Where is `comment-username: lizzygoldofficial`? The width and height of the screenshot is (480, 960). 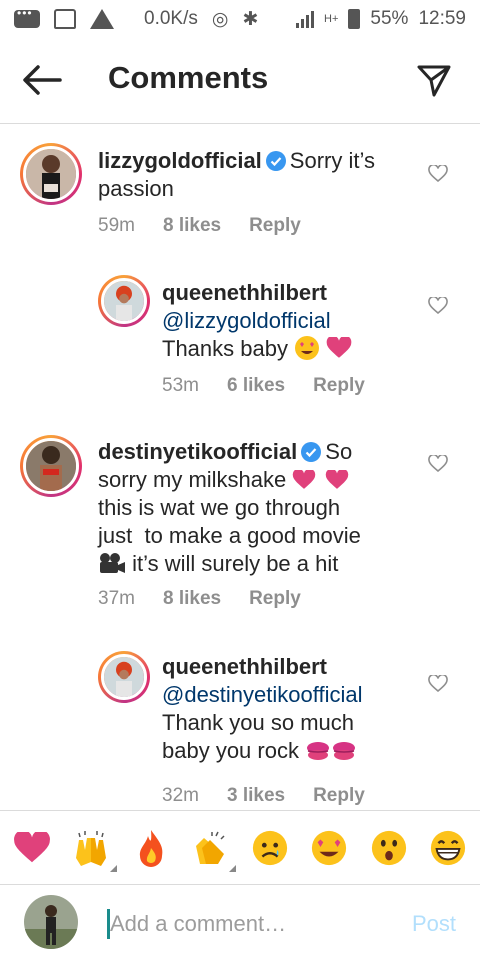 comment-username: lizzygoldofficial is located at coordinates (180, 160).